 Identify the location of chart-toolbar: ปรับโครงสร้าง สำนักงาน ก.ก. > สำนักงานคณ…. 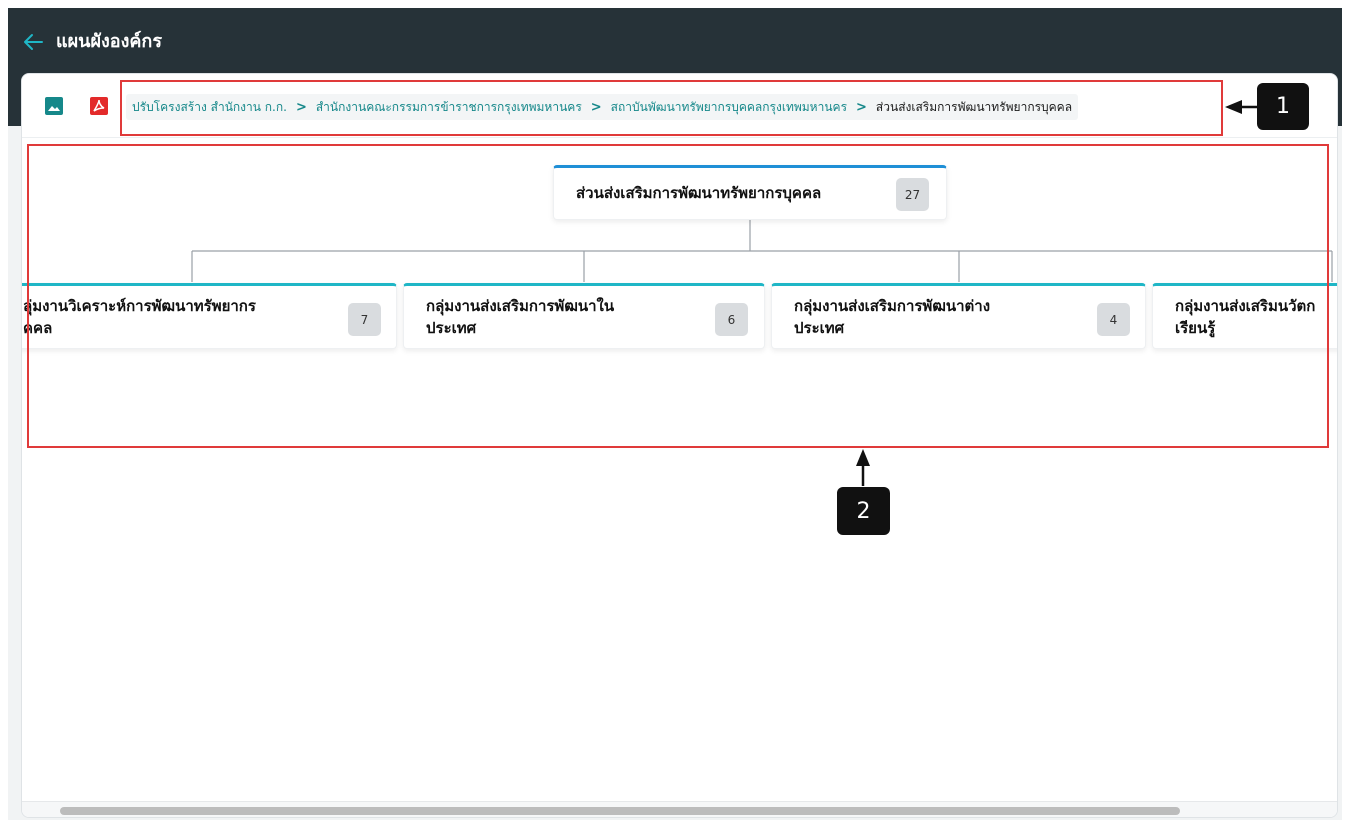
(679, 106).